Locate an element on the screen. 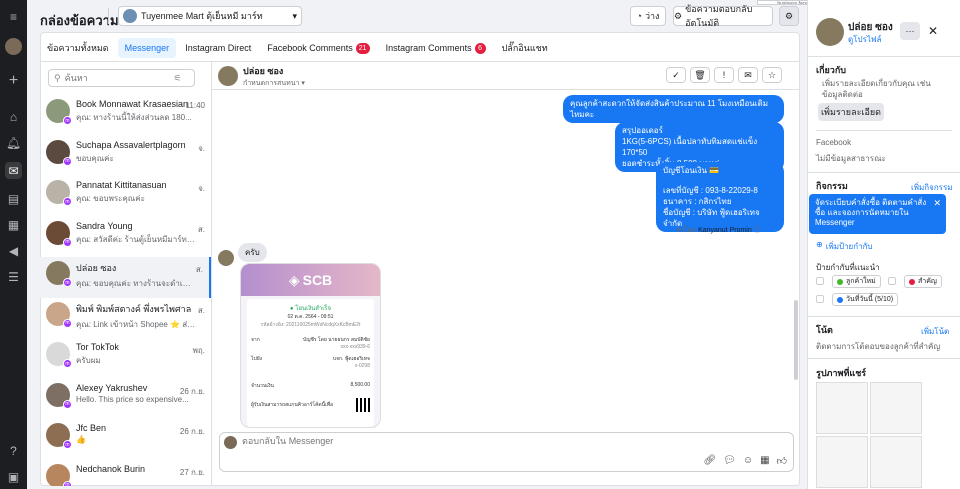 This screenshot has height=489, width=960. status-button: ◔ ว่าง is located at coordinates (648, 16).